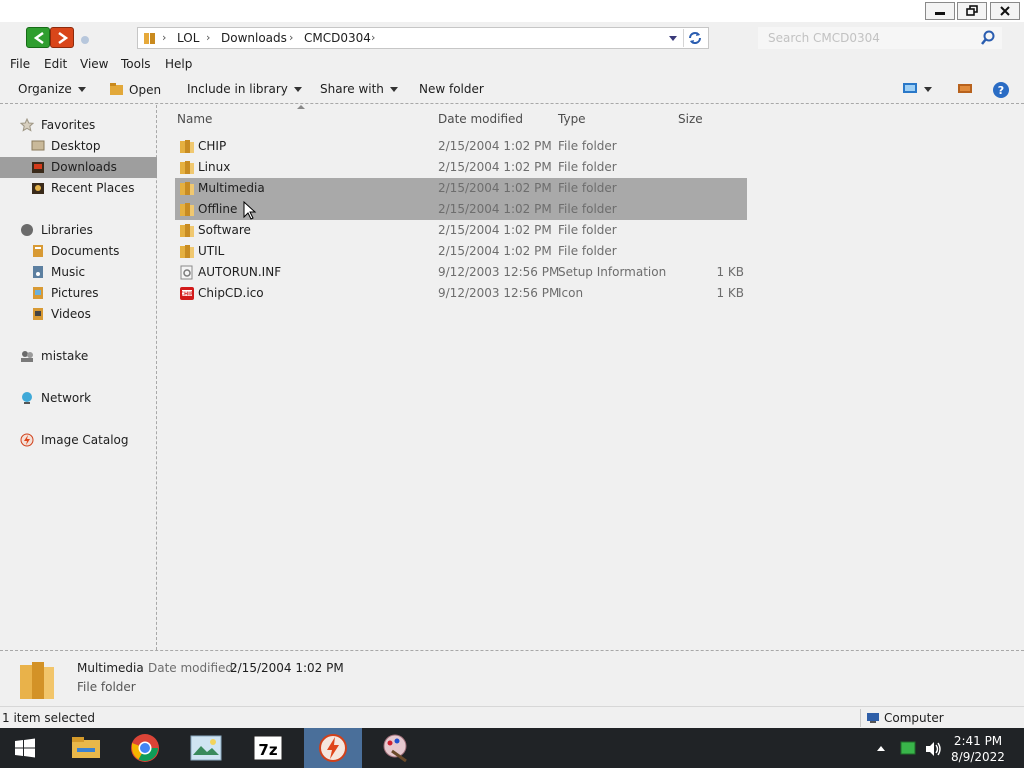 The height and width of the screenshot is (768, 1024). I want to click on file-row: UTIL 2/15/2004 1:02 PM File folder, so click(461, 251).